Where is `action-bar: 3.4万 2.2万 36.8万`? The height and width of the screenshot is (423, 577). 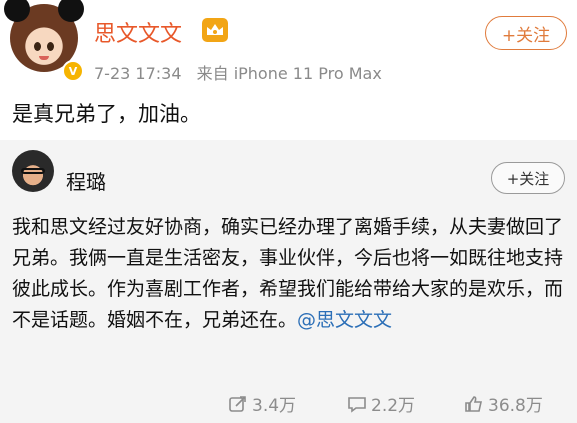 action-bar: 3.4万 2.2万 36.8万 is located at coordinates (288, 403).